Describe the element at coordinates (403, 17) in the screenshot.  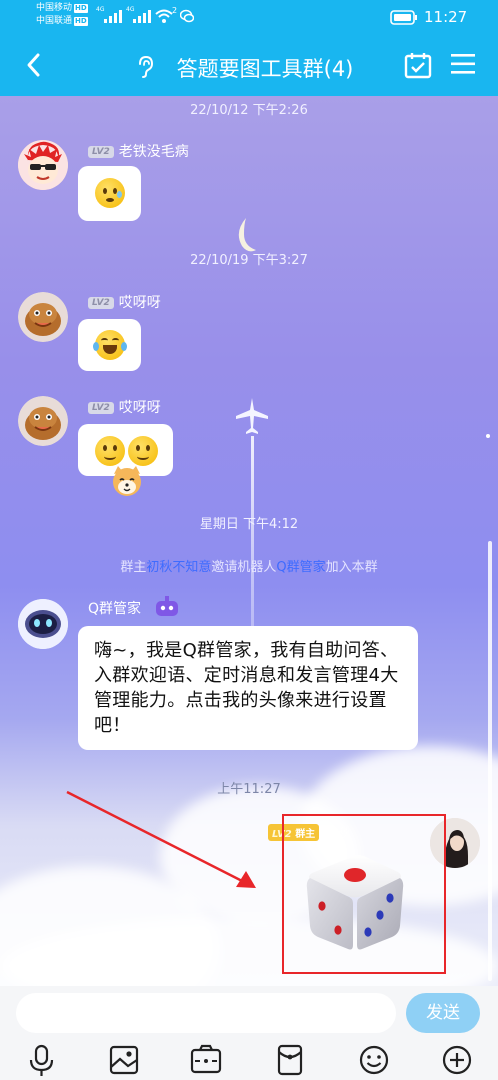
I see `battery-icon` at that location.